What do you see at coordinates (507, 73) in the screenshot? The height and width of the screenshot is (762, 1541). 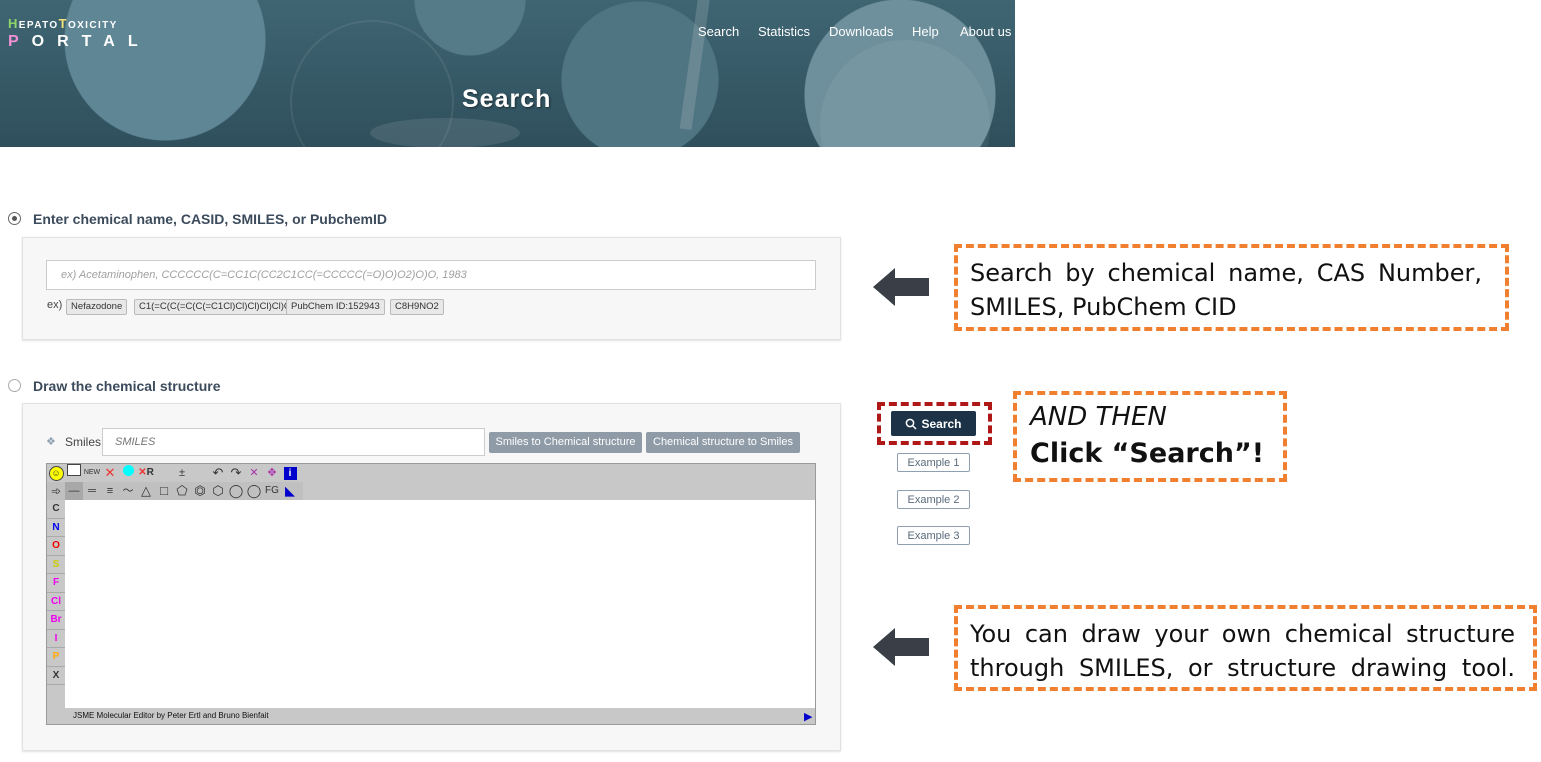 I see `site-header` at bounding box center [507, 73].